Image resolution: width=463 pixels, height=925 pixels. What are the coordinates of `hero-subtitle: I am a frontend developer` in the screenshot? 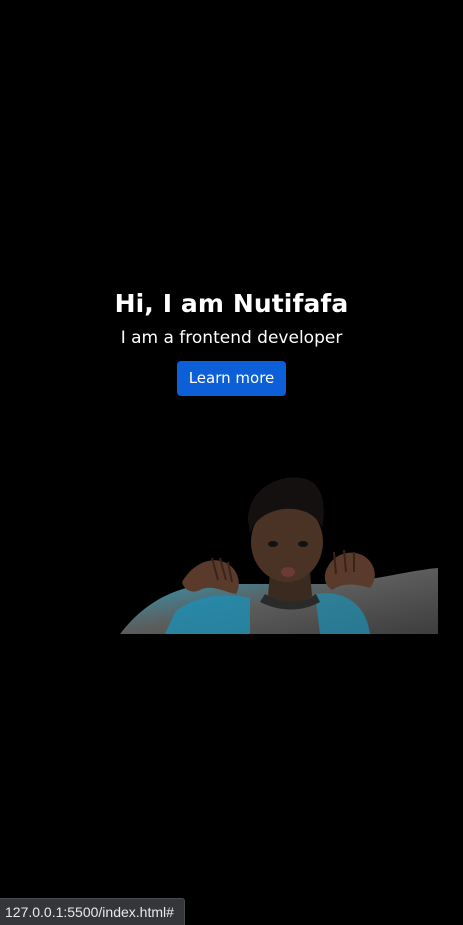 It's located at (231, 338).